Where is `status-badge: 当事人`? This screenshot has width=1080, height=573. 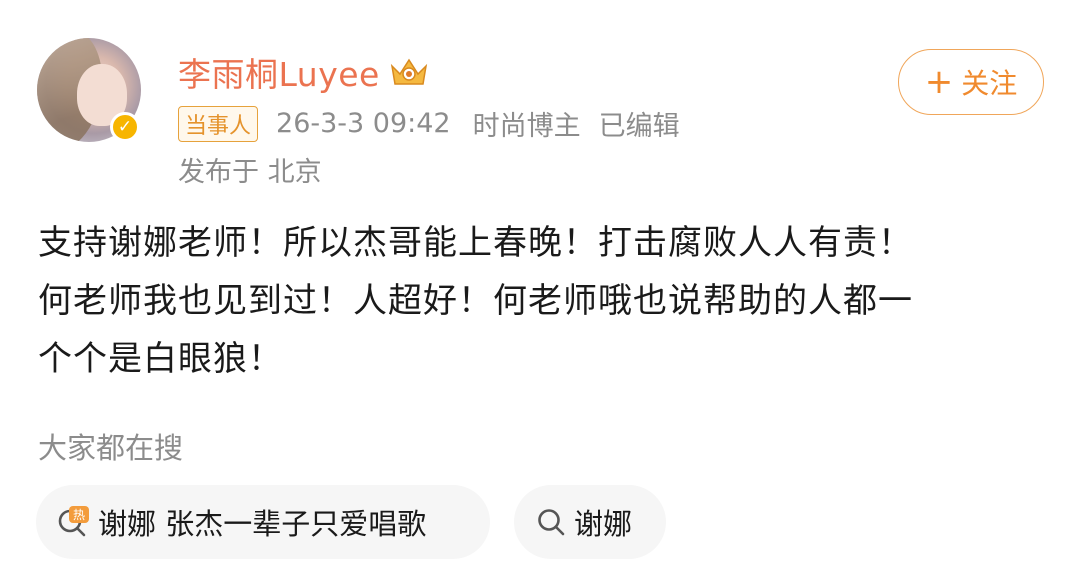
status-badge: 当事人 is located at coordinates (218, 123).